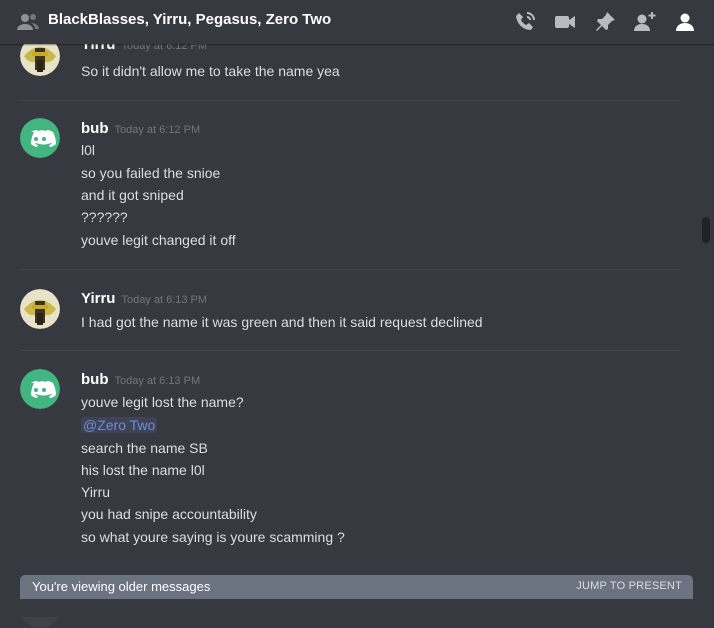  Describe the element at coordinates (605, 22) in the screenshot. I see `pin-icon` at that location.